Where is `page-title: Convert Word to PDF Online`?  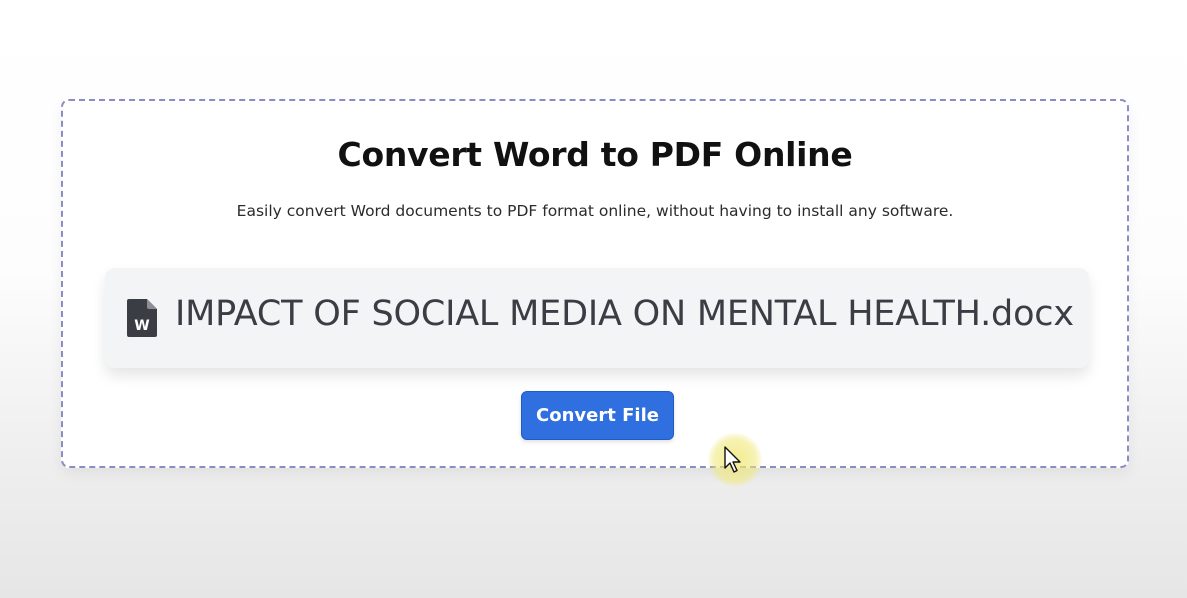
page-title: Convert Word to PDF Online is located at coordinates (595, 154).